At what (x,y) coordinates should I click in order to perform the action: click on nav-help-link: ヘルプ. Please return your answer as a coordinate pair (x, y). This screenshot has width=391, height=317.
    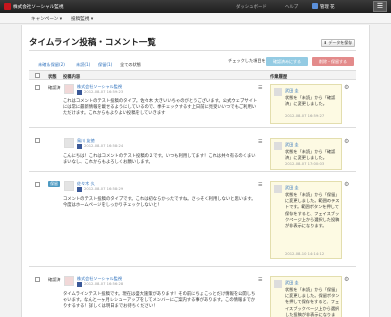
    Looking at the image, I should click on (291, 7).